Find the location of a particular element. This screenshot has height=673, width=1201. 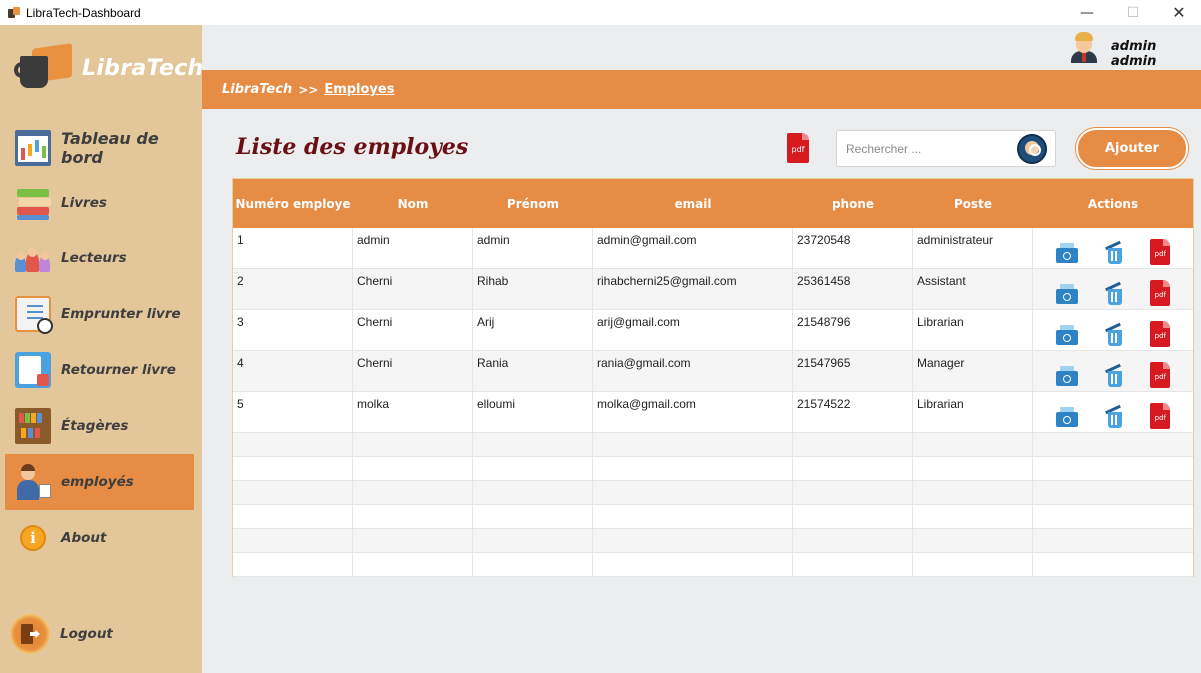

sidebar-item-employees: employés is located at coordinates (99, 482).